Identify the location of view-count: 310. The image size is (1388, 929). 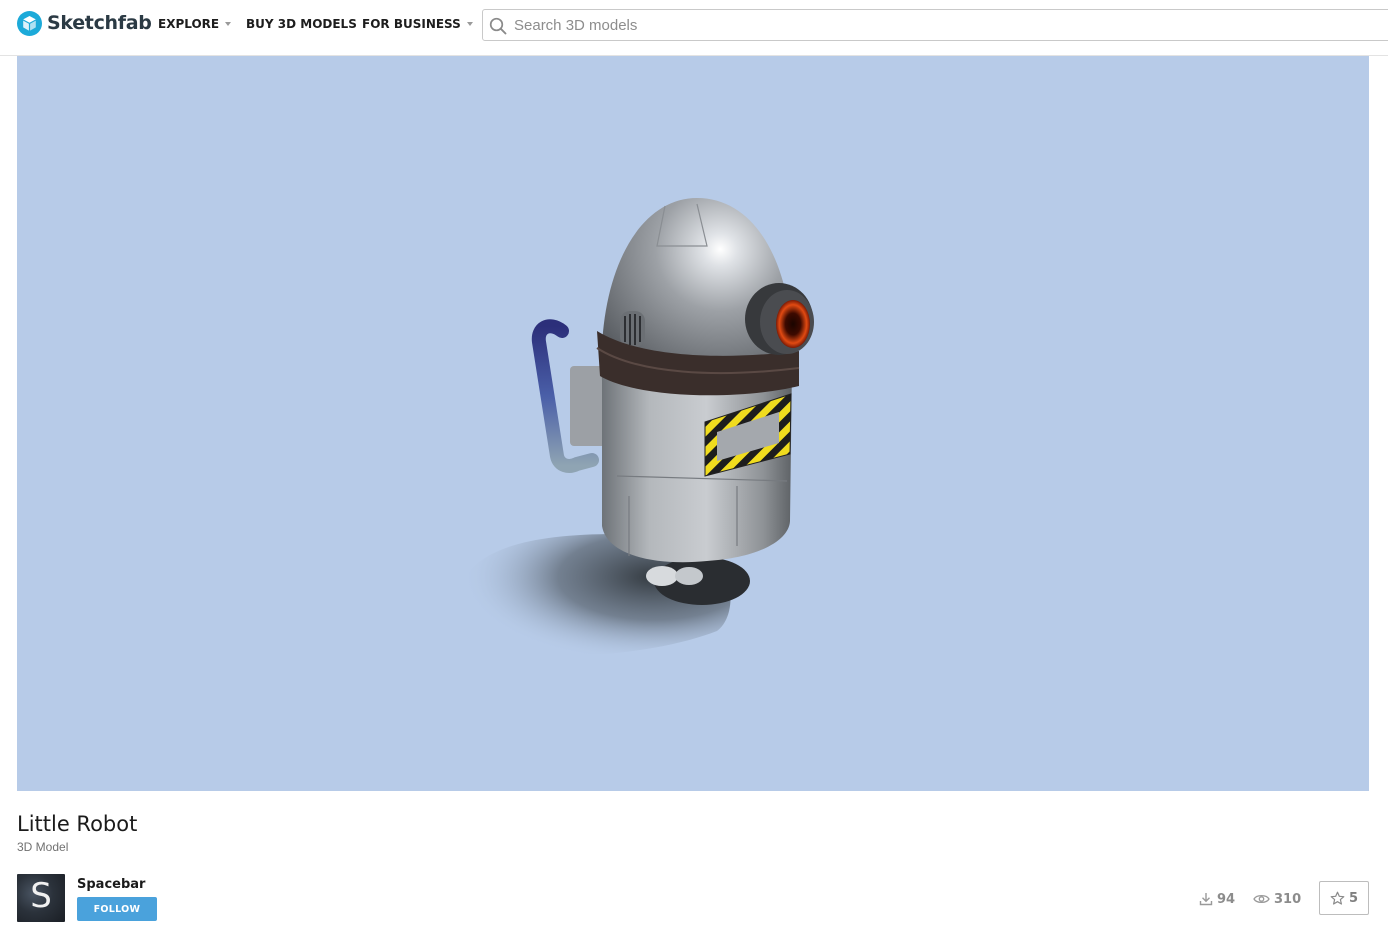
(1277, 899).